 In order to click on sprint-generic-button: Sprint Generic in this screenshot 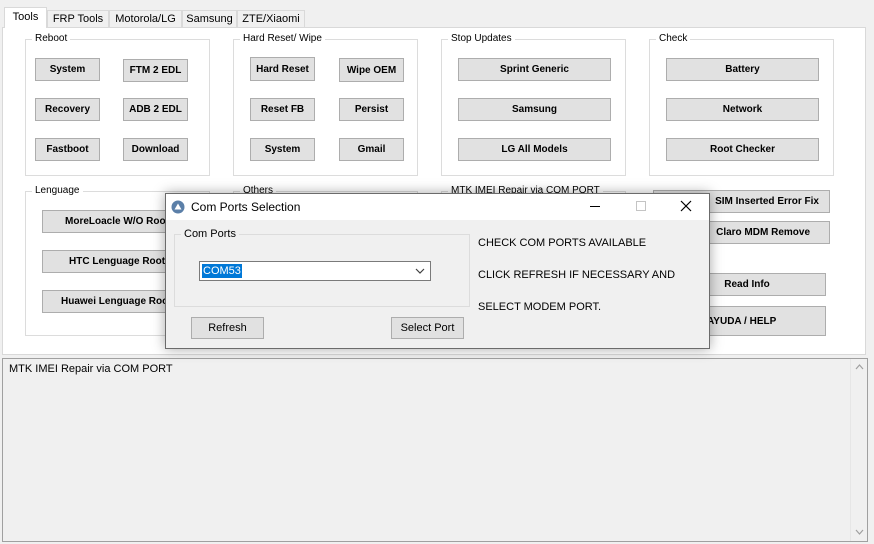, I will do `click(534, 69)`.